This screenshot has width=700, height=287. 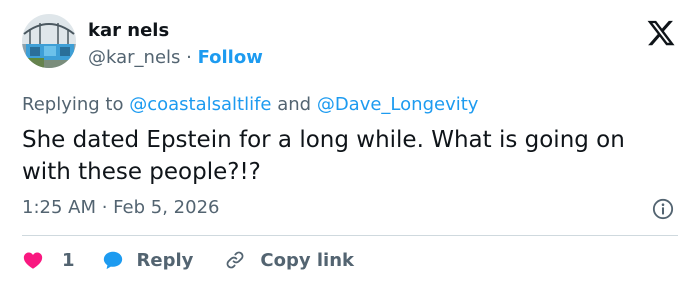 I want to click on author-name: kar nels, so click(x=128, y=30).